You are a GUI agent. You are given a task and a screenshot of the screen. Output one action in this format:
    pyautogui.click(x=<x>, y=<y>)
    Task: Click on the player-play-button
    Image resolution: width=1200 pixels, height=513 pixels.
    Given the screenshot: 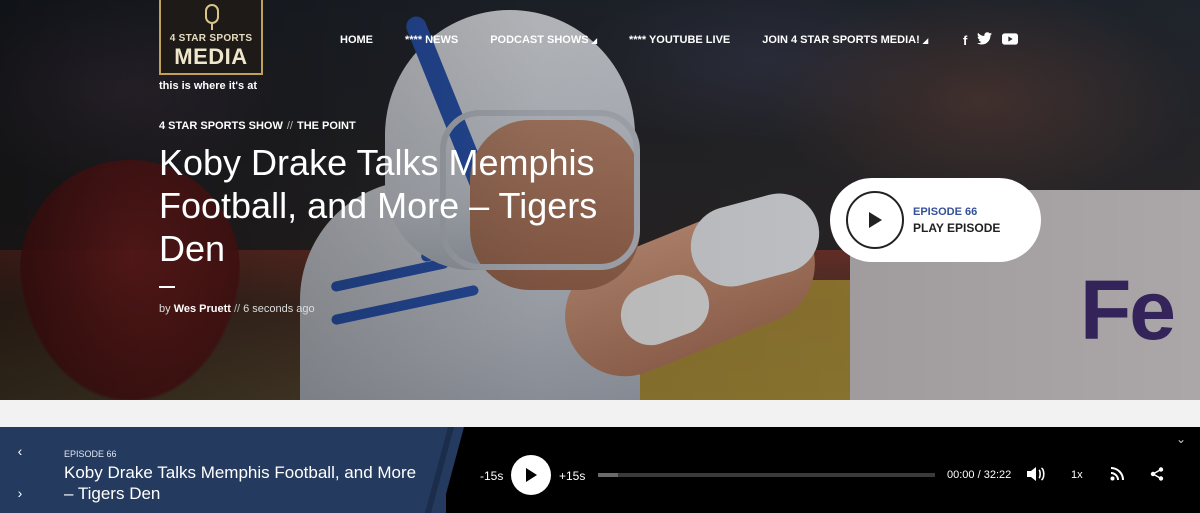 What is the action you would take?
    pyautogui.click(x=531, y=475)
    